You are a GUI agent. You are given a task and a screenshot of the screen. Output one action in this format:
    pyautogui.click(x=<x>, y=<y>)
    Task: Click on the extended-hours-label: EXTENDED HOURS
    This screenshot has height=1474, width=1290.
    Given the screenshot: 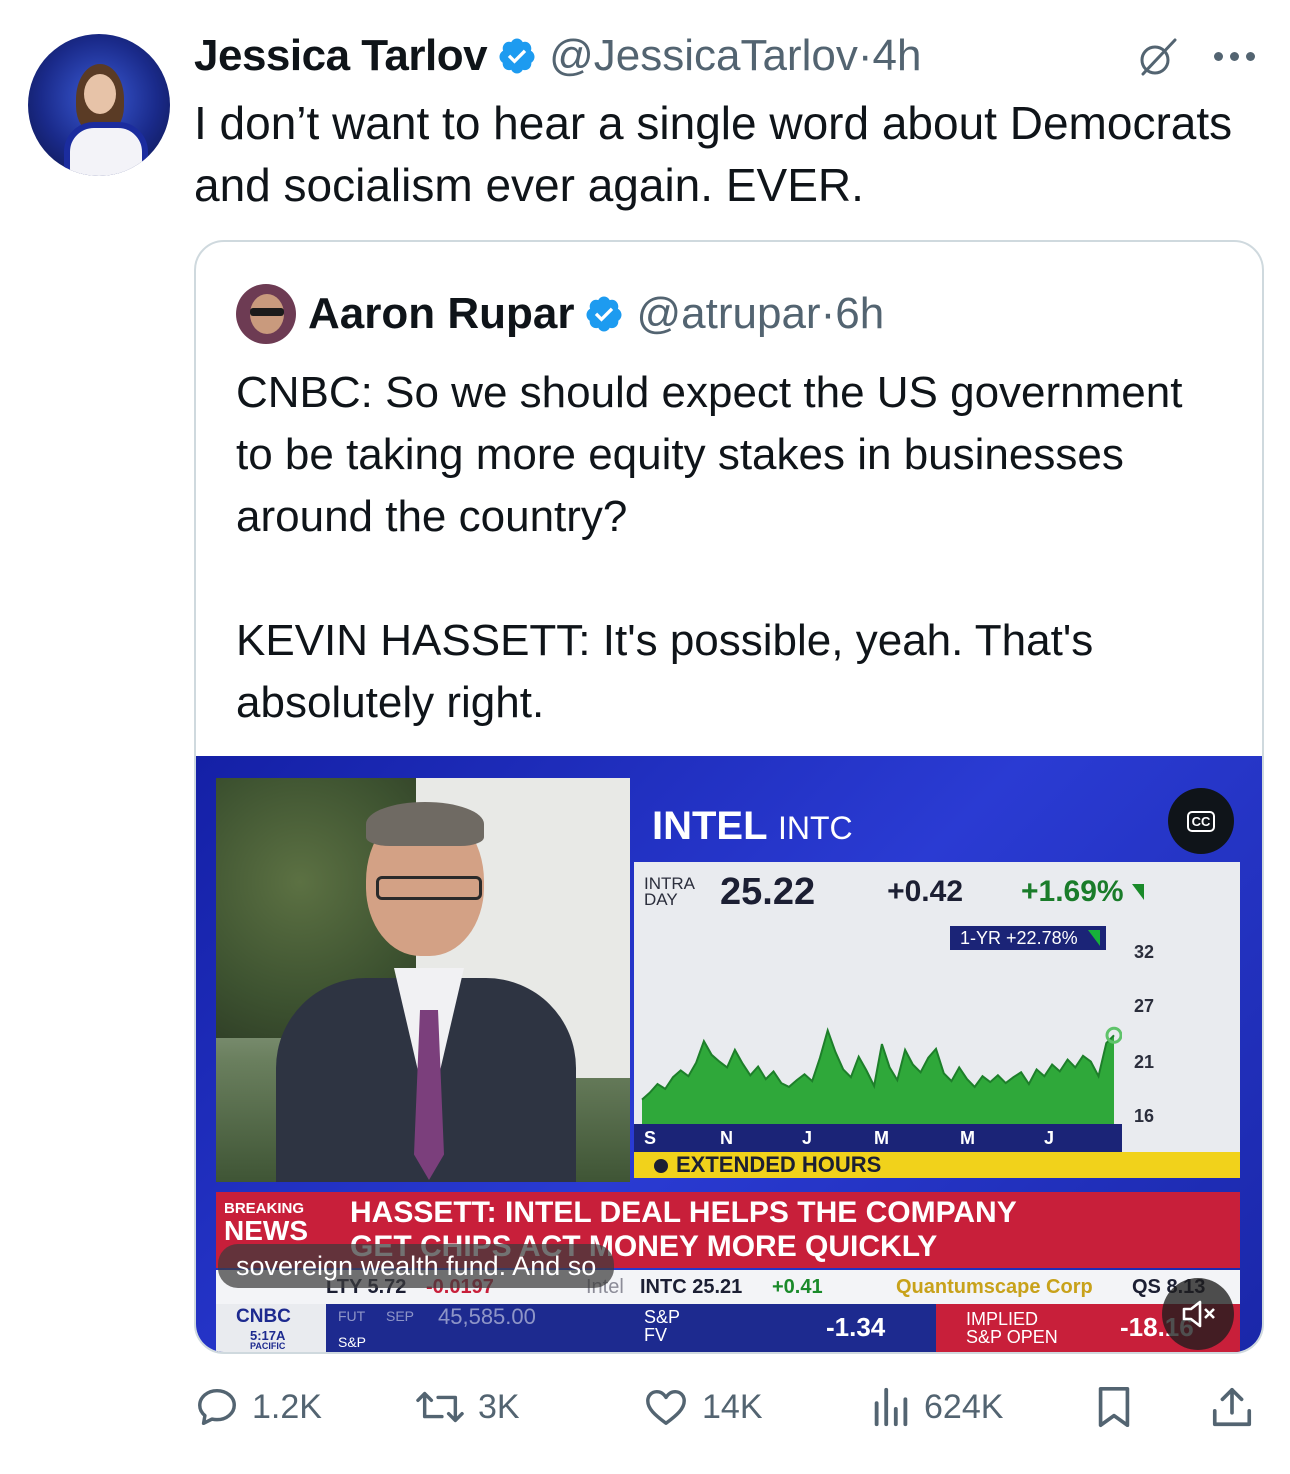 What is the action you would take?
    pyautogui.click(x=779, y=1164)
    